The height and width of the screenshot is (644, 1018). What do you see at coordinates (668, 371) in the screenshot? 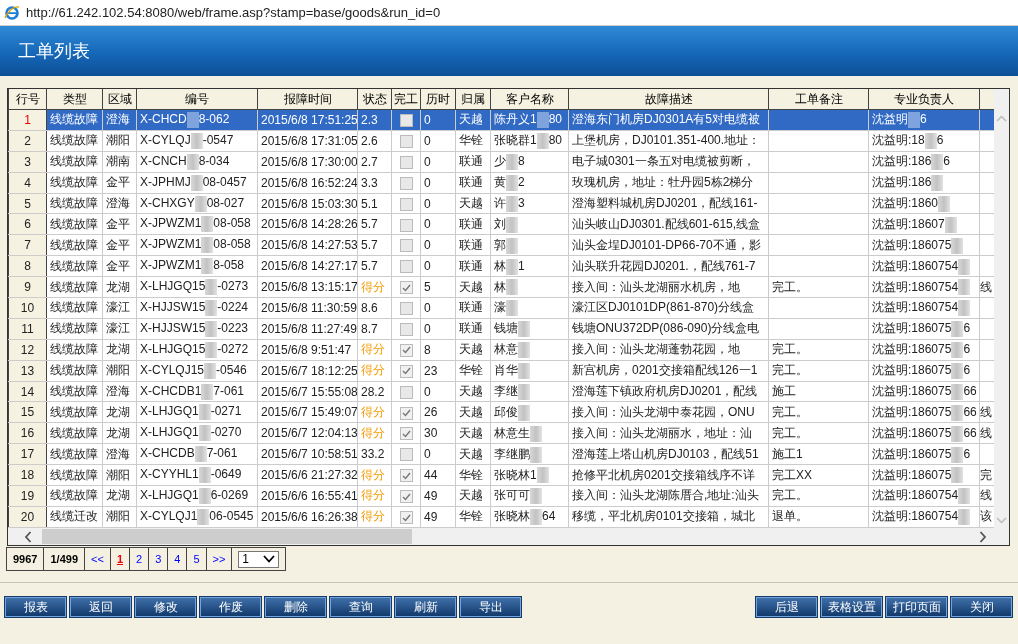
I see `table-cell: 新宫机房，0201交接箱配线126一1` at bounding box center [668, 371].